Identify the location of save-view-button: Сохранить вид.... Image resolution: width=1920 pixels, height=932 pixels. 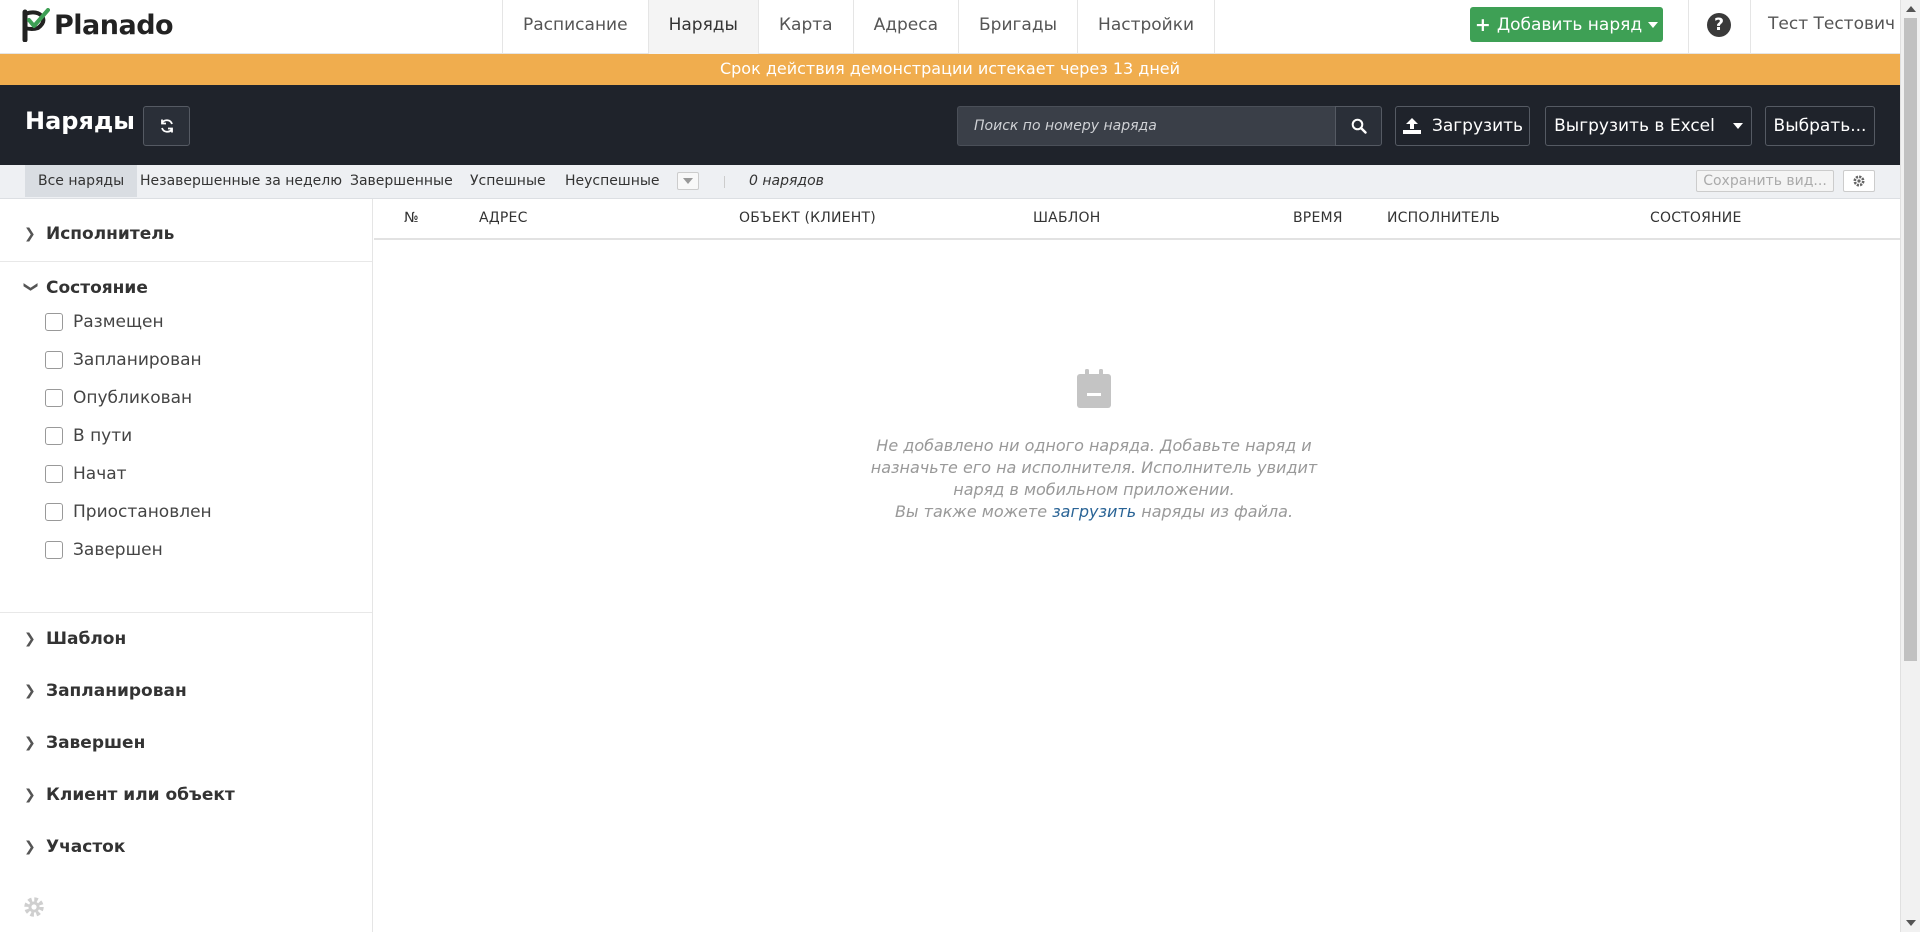
(1765, 181).